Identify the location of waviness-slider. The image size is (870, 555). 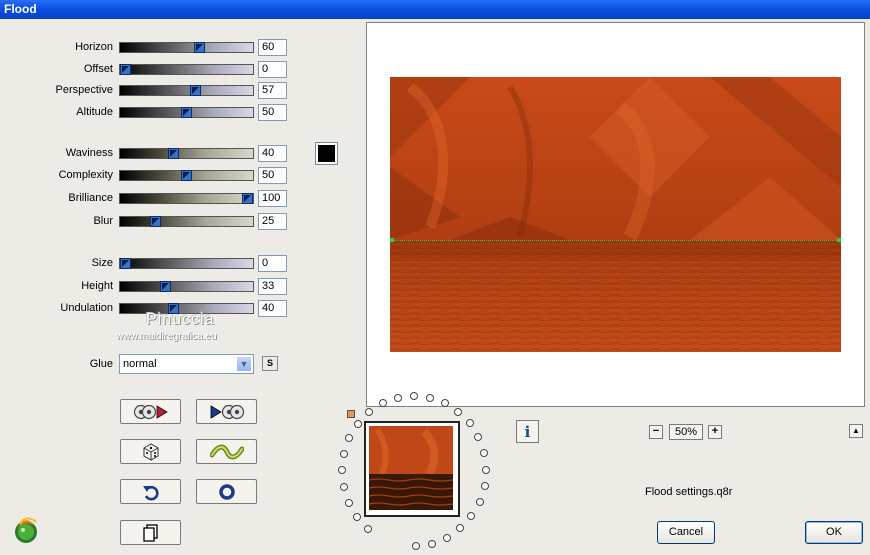
(186, 153).